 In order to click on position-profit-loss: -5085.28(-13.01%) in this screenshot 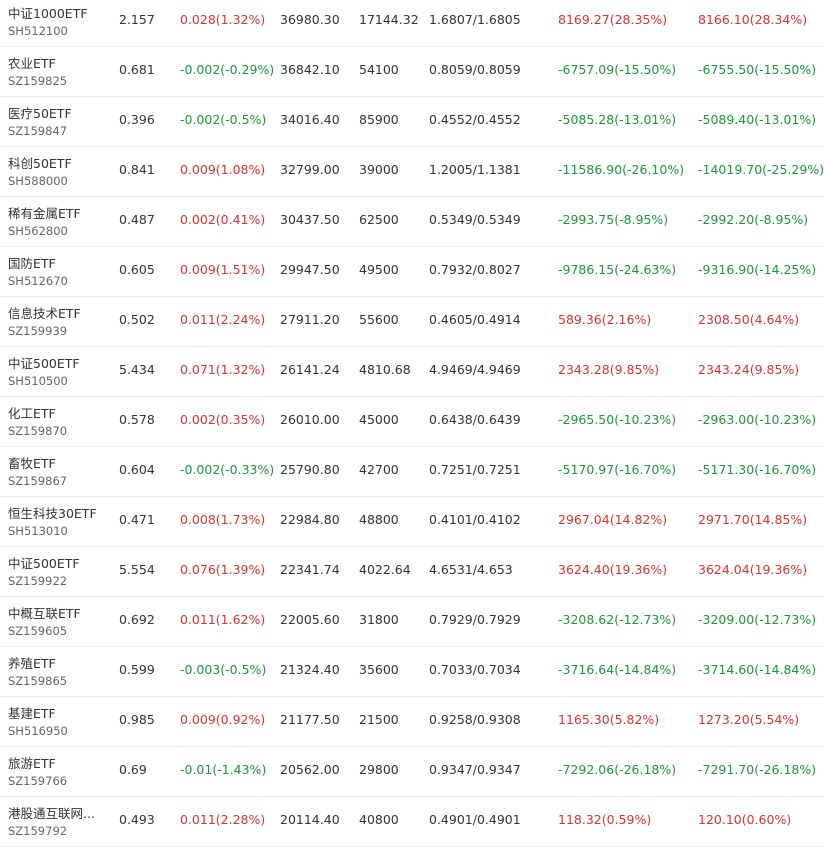, I will do `click(617, 119)`.